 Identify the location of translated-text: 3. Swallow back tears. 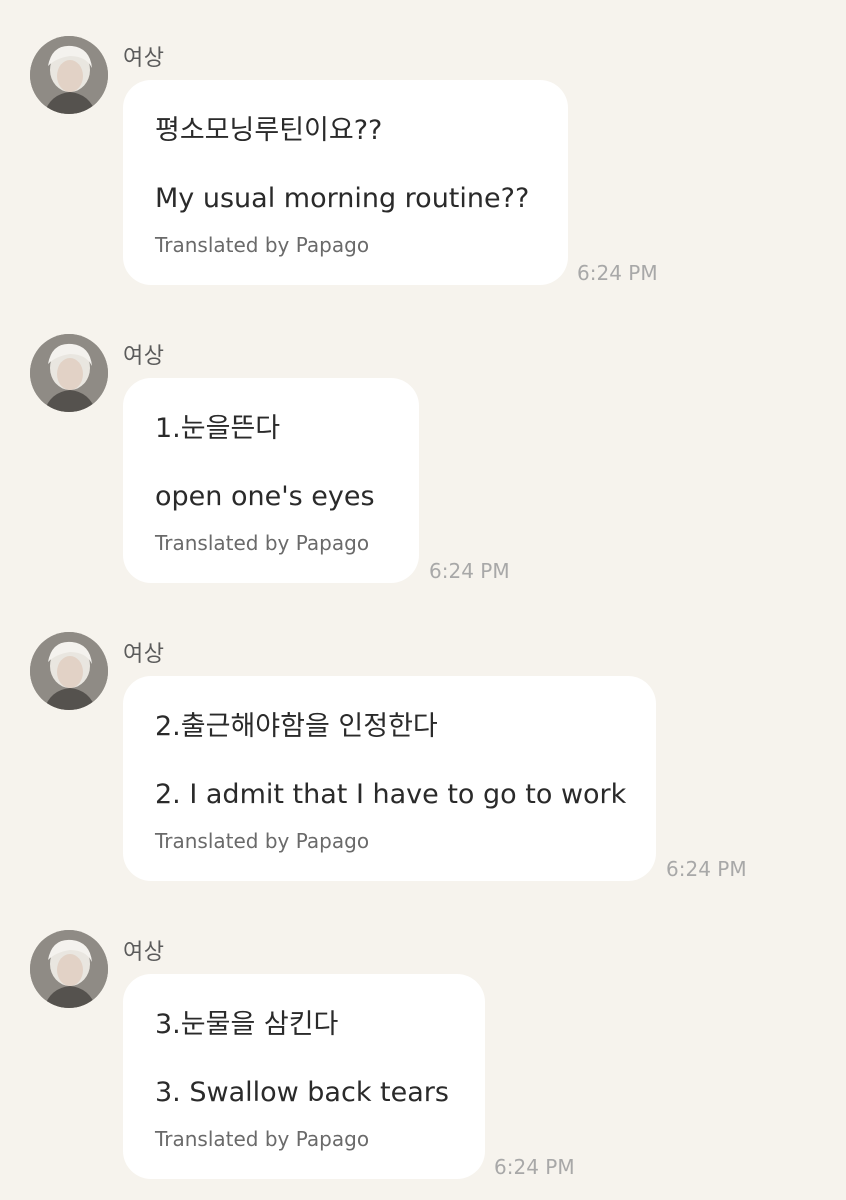
(302, 1092).